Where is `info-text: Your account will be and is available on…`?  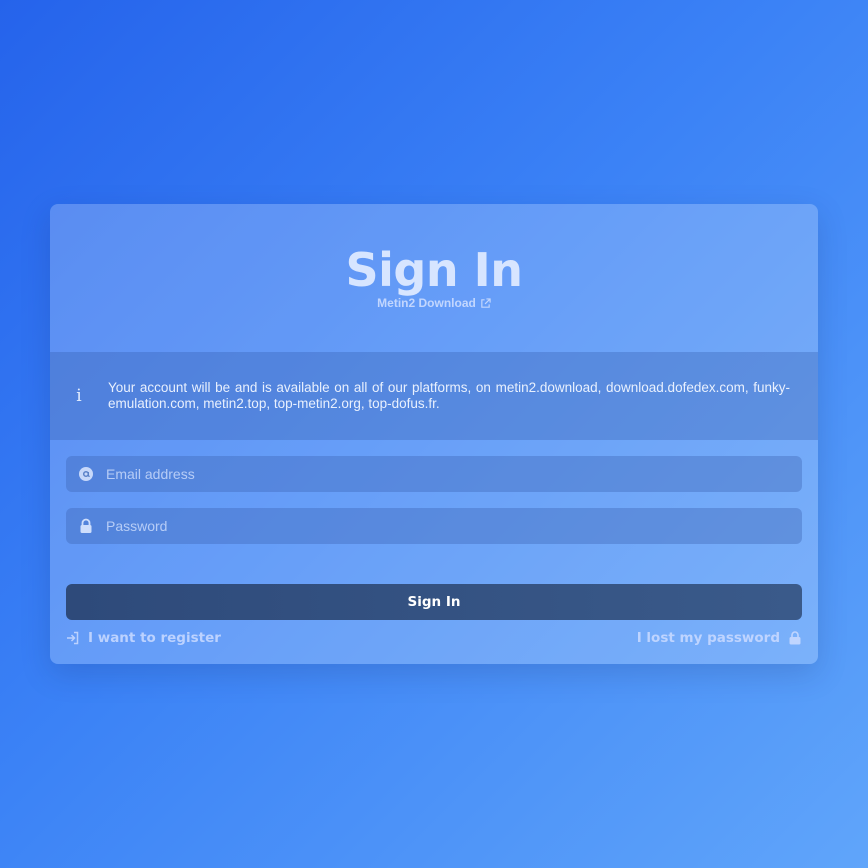
info-text: Your account will be and is available on… is located at coordinates (449, 395).